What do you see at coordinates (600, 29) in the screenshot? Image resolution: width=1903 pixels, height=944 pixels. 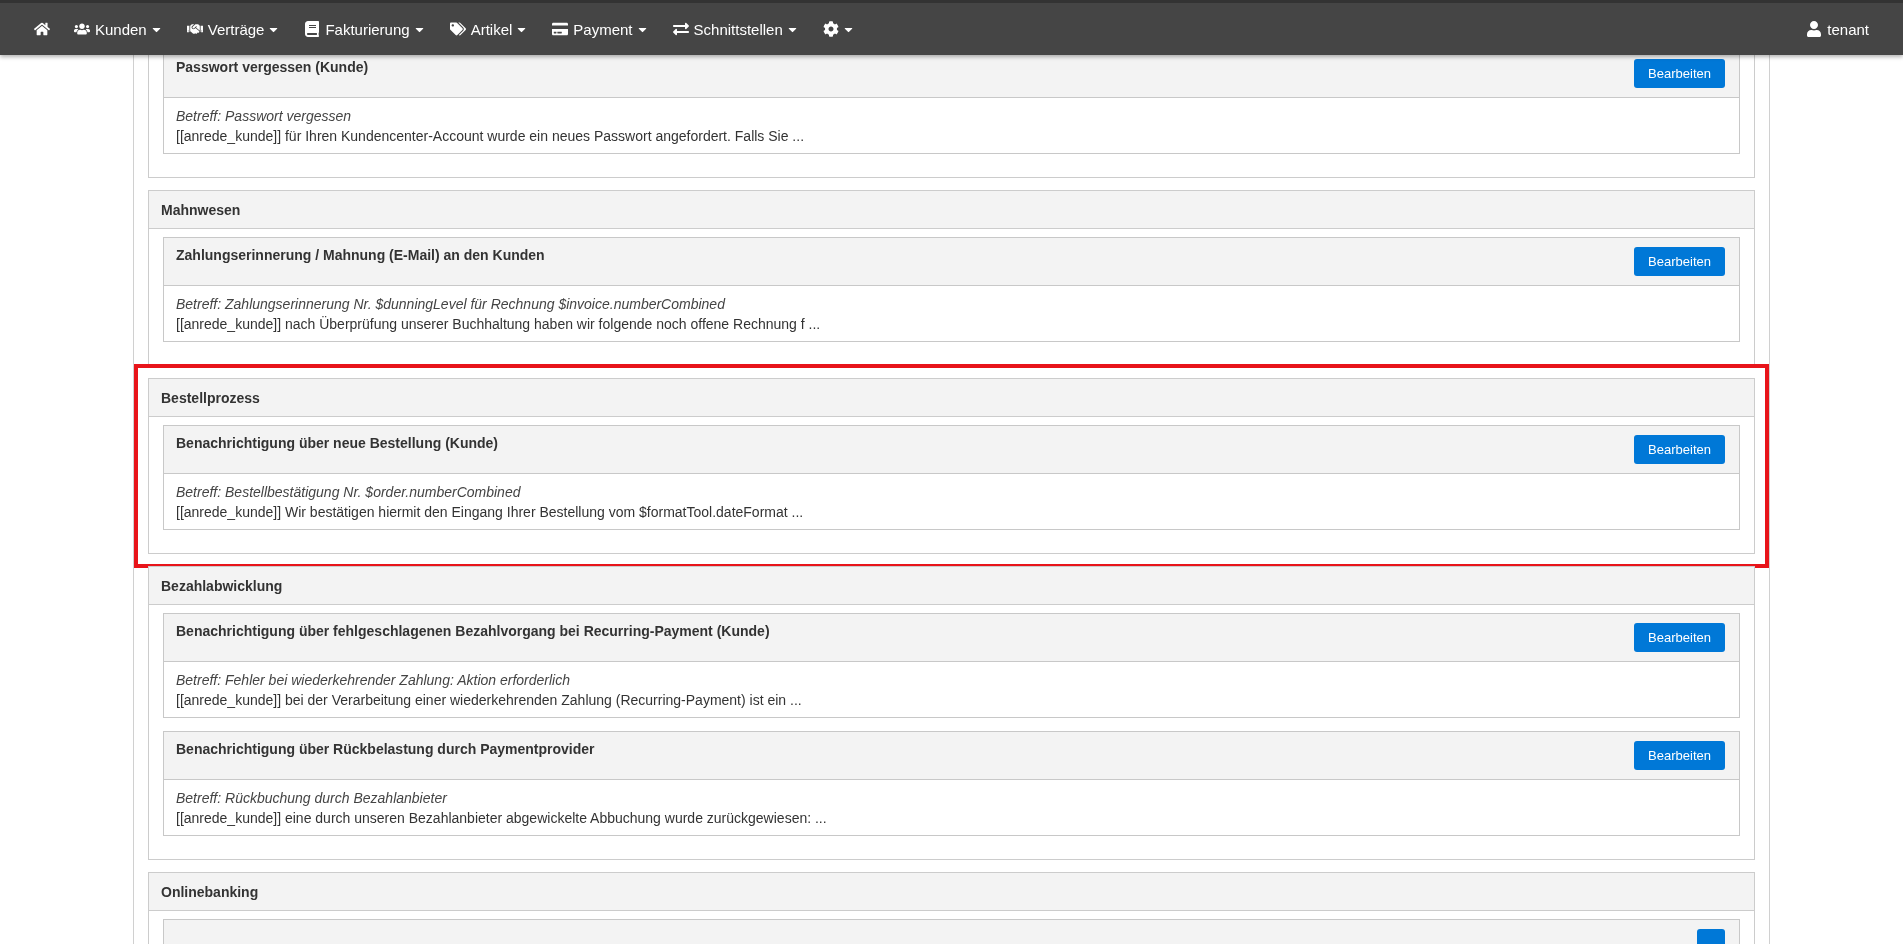 I see `nav-menu: Payment` at bounding box center [600, 29].